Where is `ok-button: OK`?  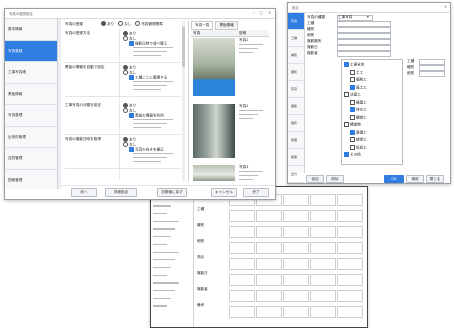
ok-button: OK is located at coordinates (394, 179).